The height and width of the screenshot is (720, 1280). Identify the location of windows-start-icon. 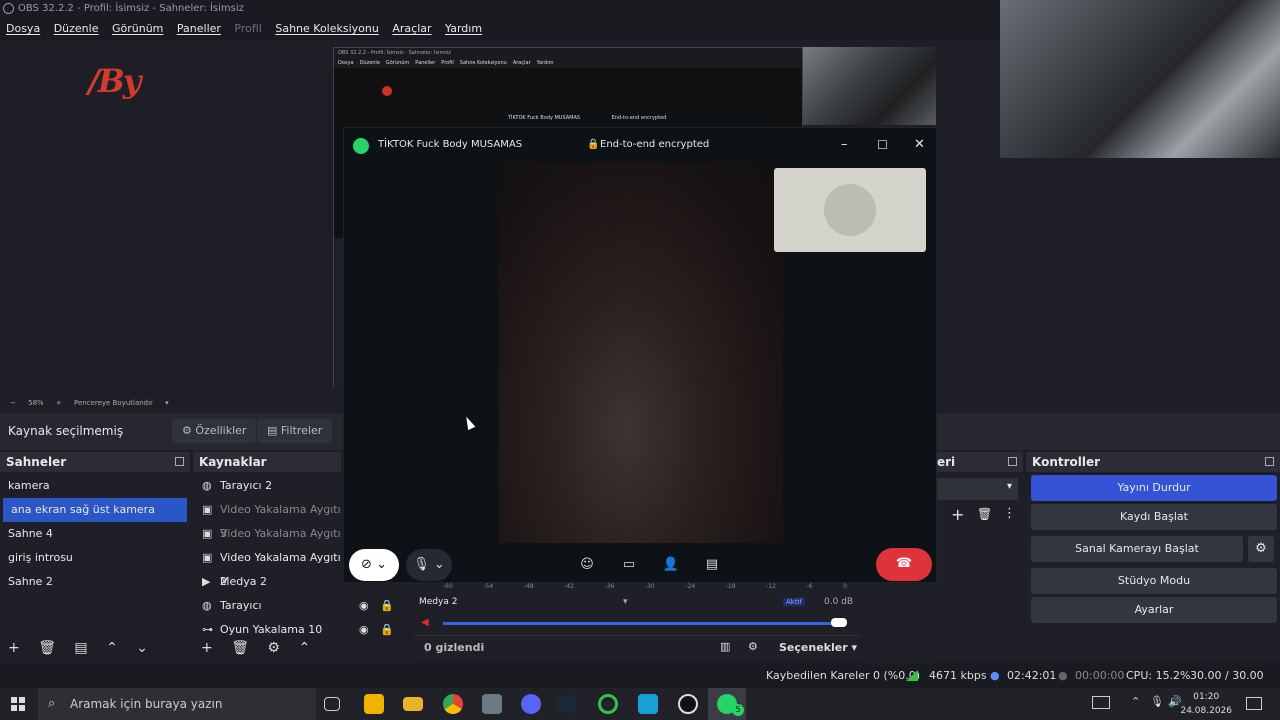
(18, 704).